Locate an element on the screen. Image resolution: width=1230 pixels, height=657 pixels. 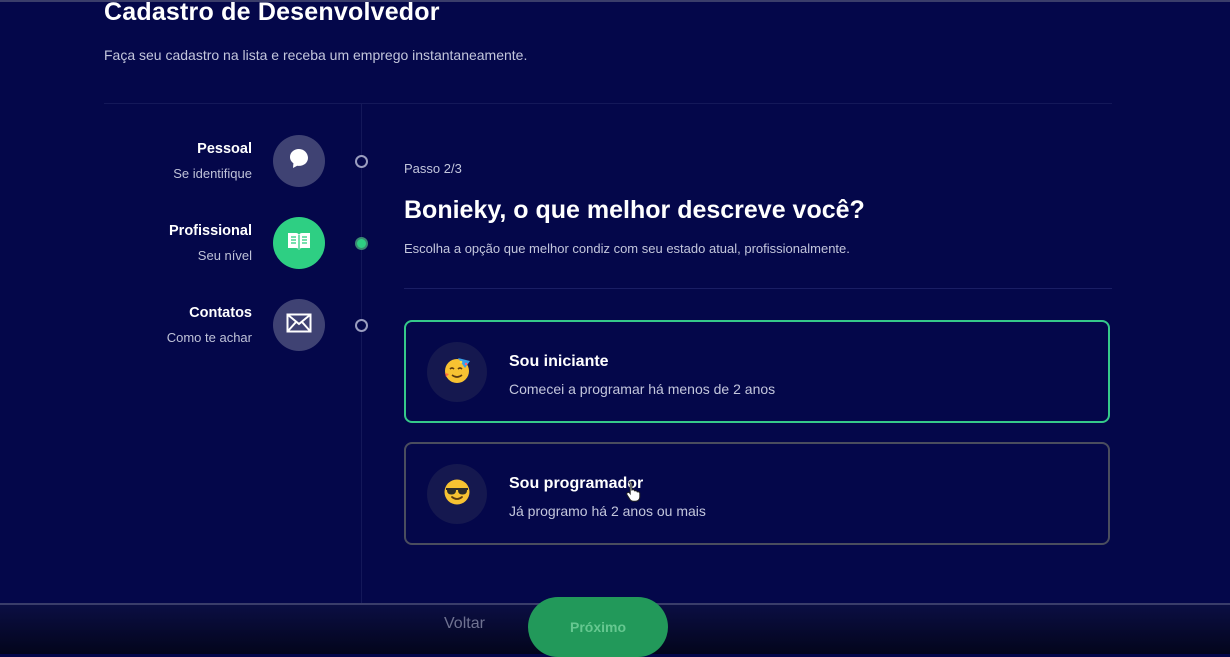
book-icon is located at coordinates (299, 243).